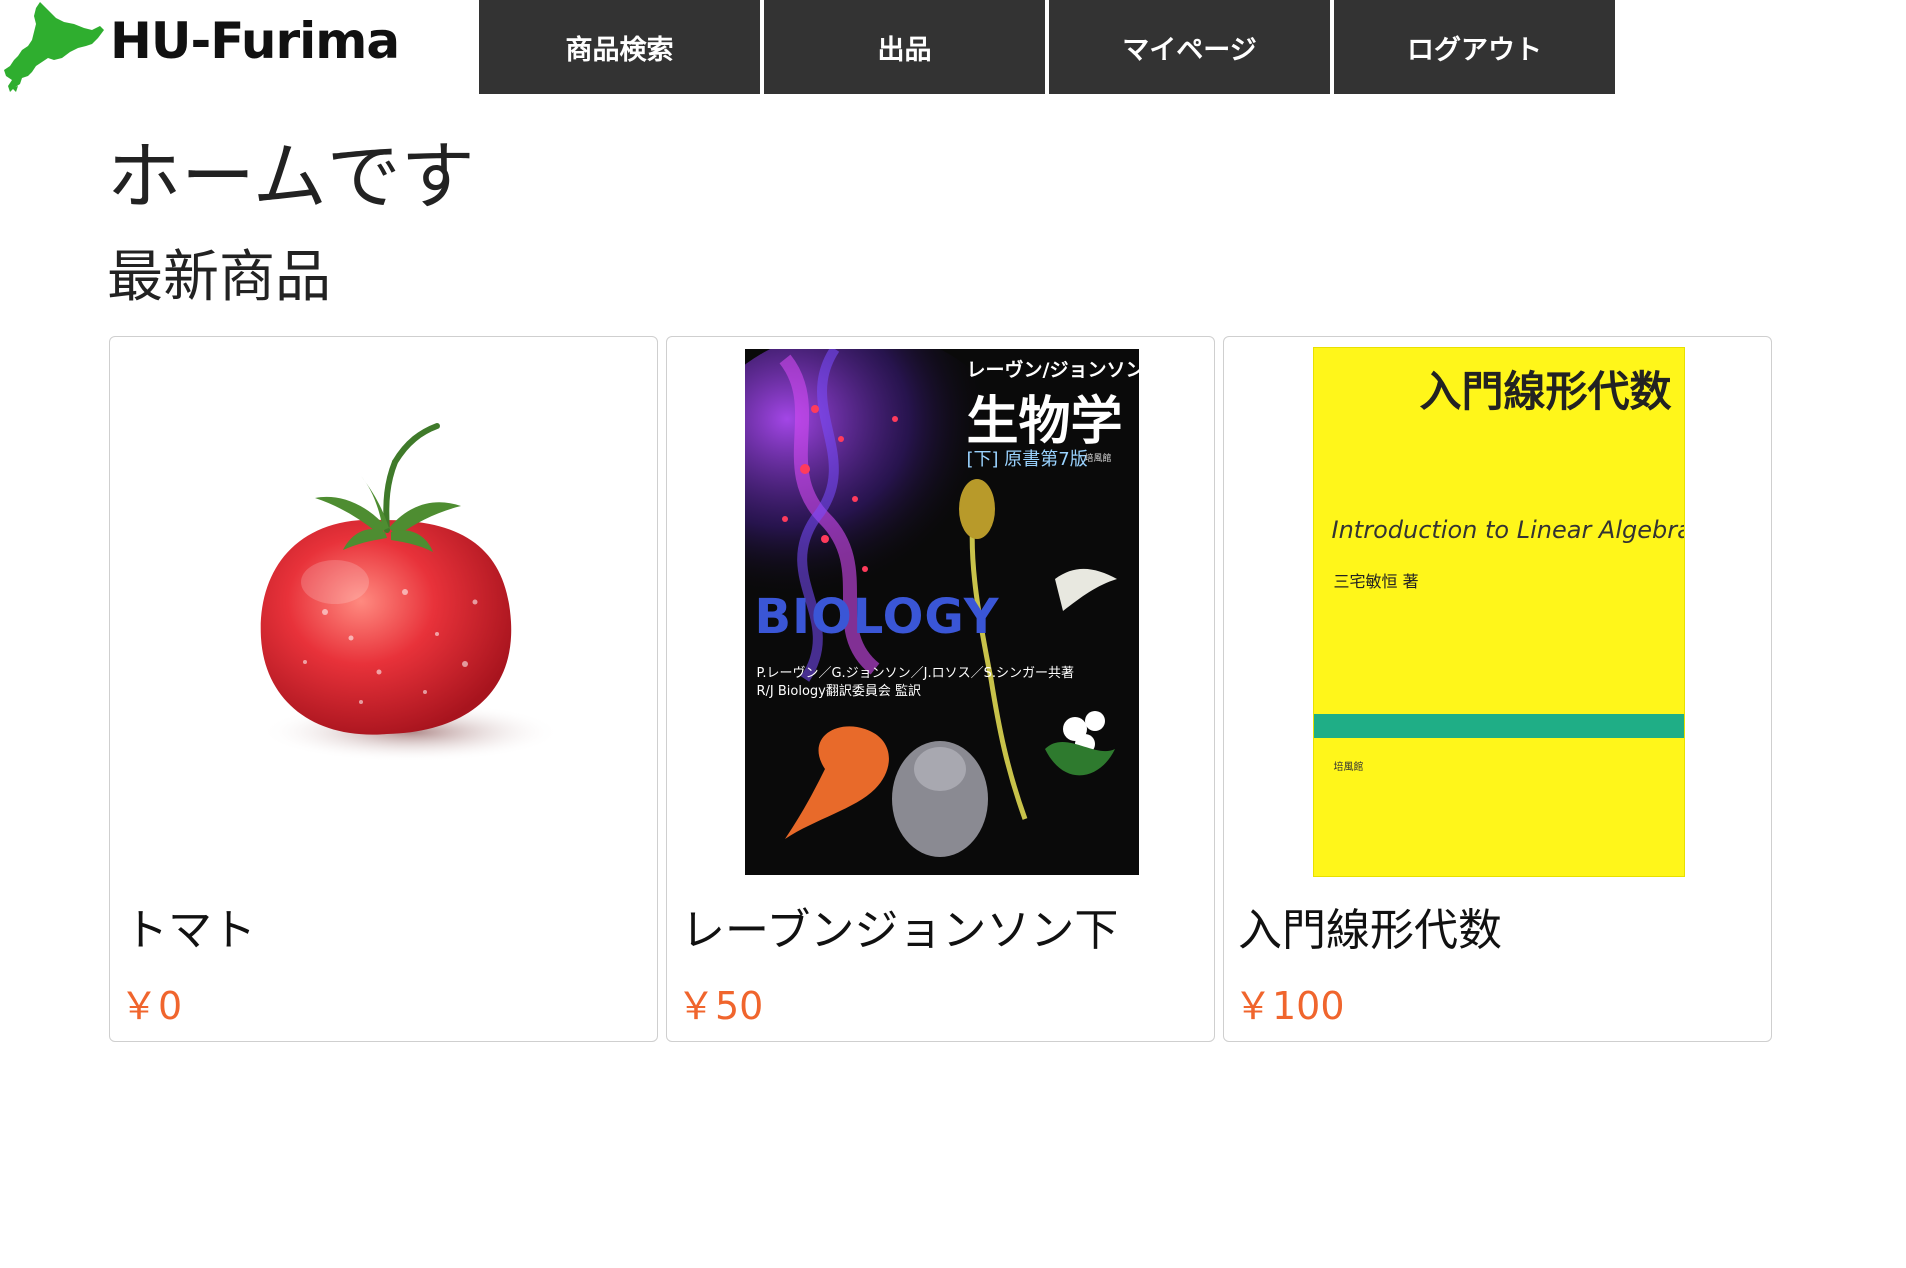  Describe the element at coordinates (904, 47) in the screenshot. I see `nav-sell-button: 出品` at that location.